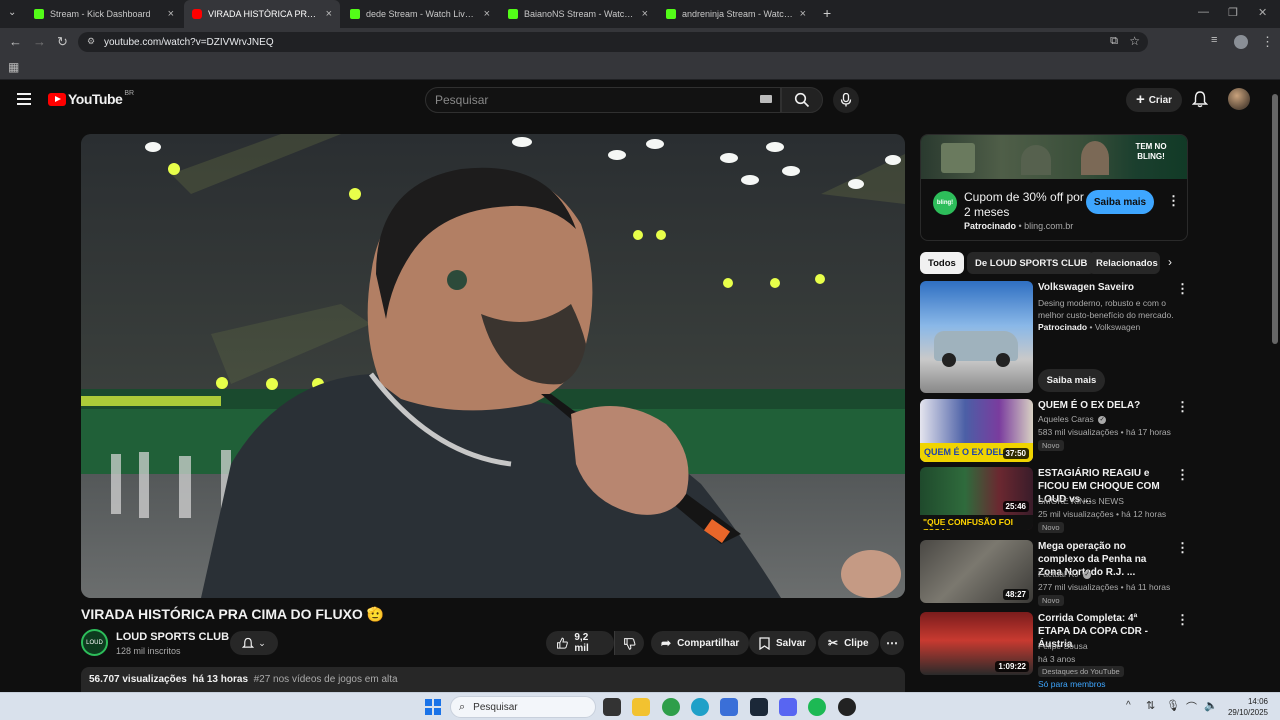  I want to click on search-input: Pesquisar, so click(603, 100).